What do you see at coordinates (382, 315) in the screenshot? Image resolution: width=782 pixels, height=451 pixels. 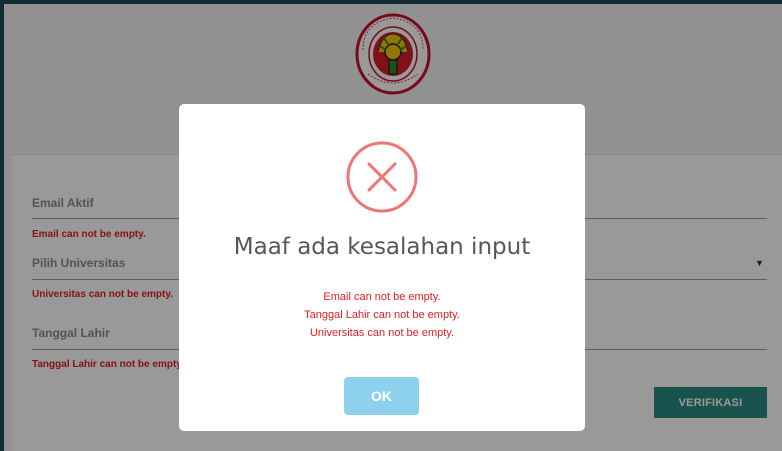 I see `dialog-message: Tanggal Lahir can not be empty.` at bounding box center [382, 315].